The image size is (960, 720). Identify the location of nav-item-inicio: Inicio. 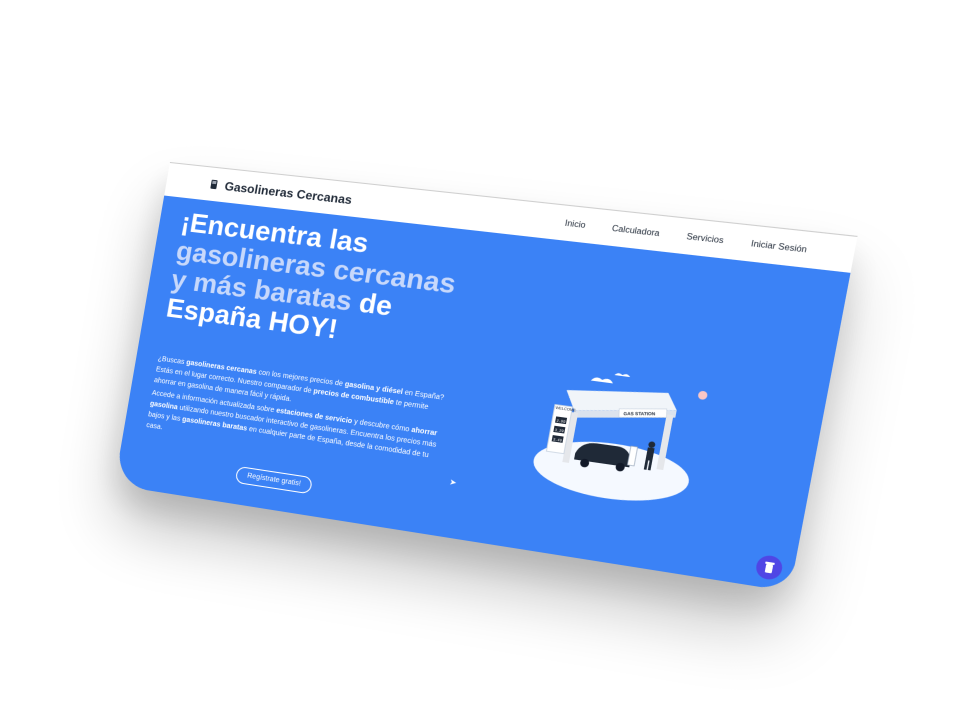
(575, 224).